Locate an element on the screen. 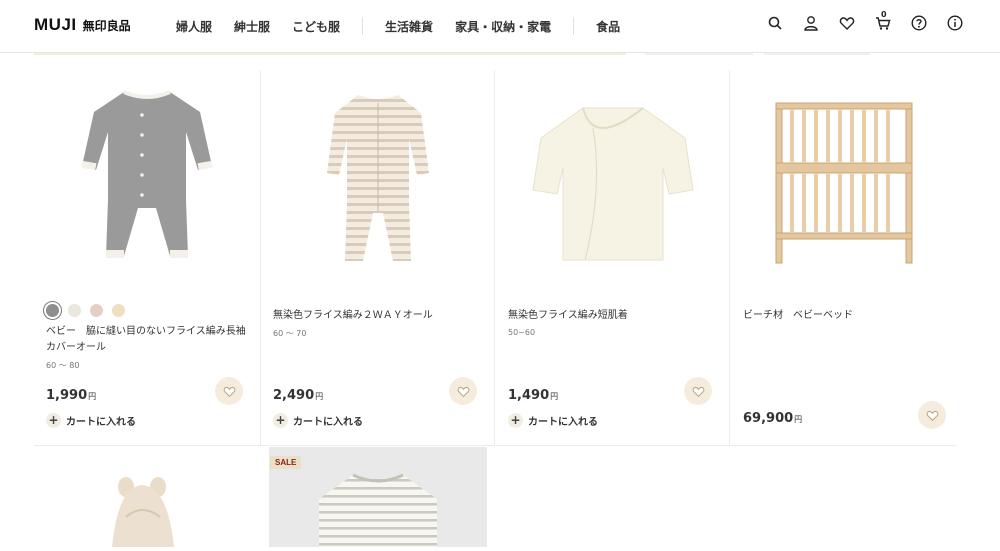 Image resolution: width=1000 pixels, height=551 pixels. sale-badge: SALE is located at coordinates (286, 462).